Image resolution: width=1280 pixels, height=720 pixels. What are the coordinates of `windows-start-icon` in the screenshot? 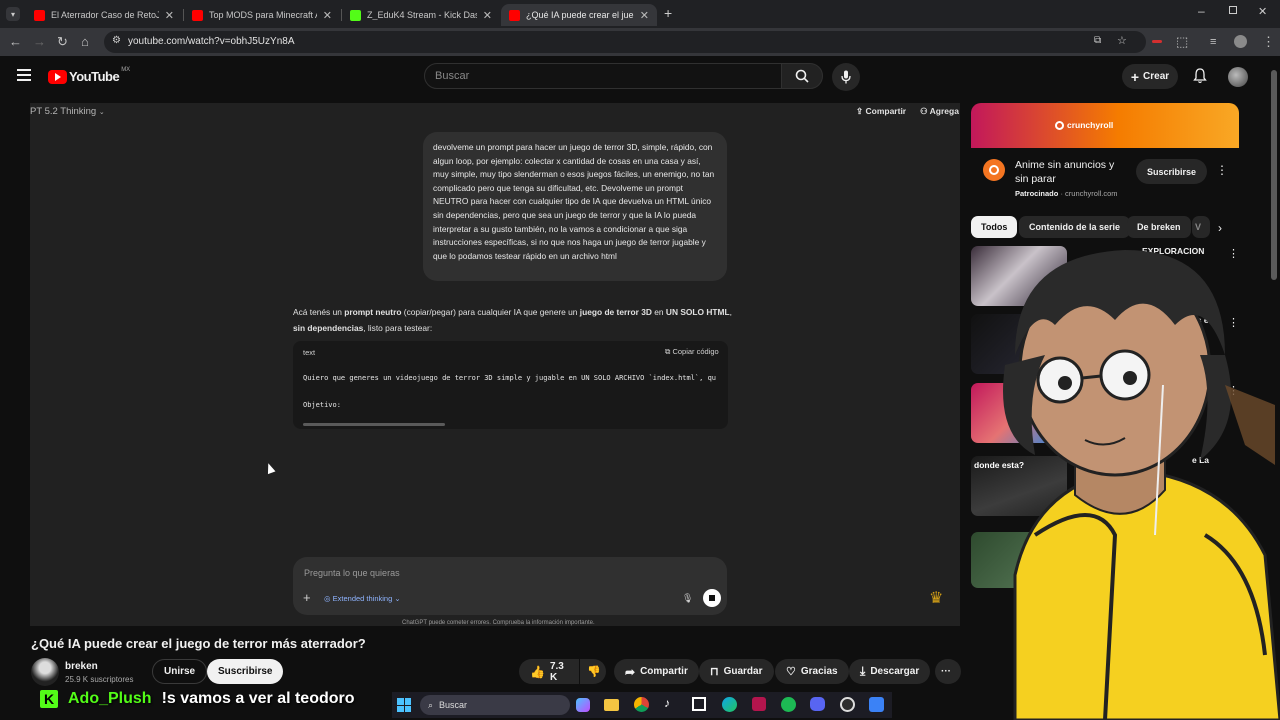 It's located at (404, 705).